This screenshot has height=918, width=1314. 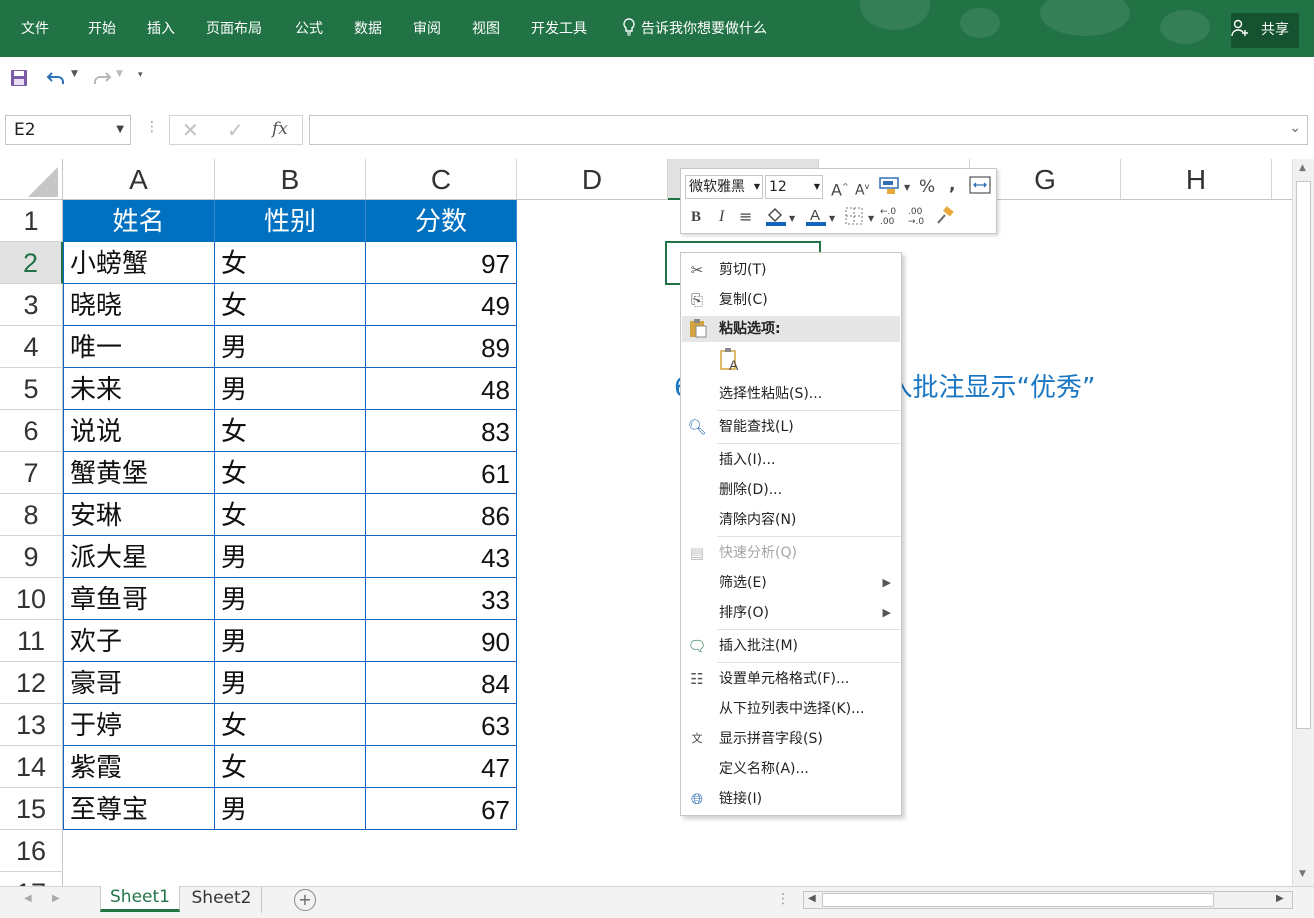 What do you see at coordinates (31, 879) in the screenshot?
I see `row-header-17: 17` at bounding box center [31, 879].